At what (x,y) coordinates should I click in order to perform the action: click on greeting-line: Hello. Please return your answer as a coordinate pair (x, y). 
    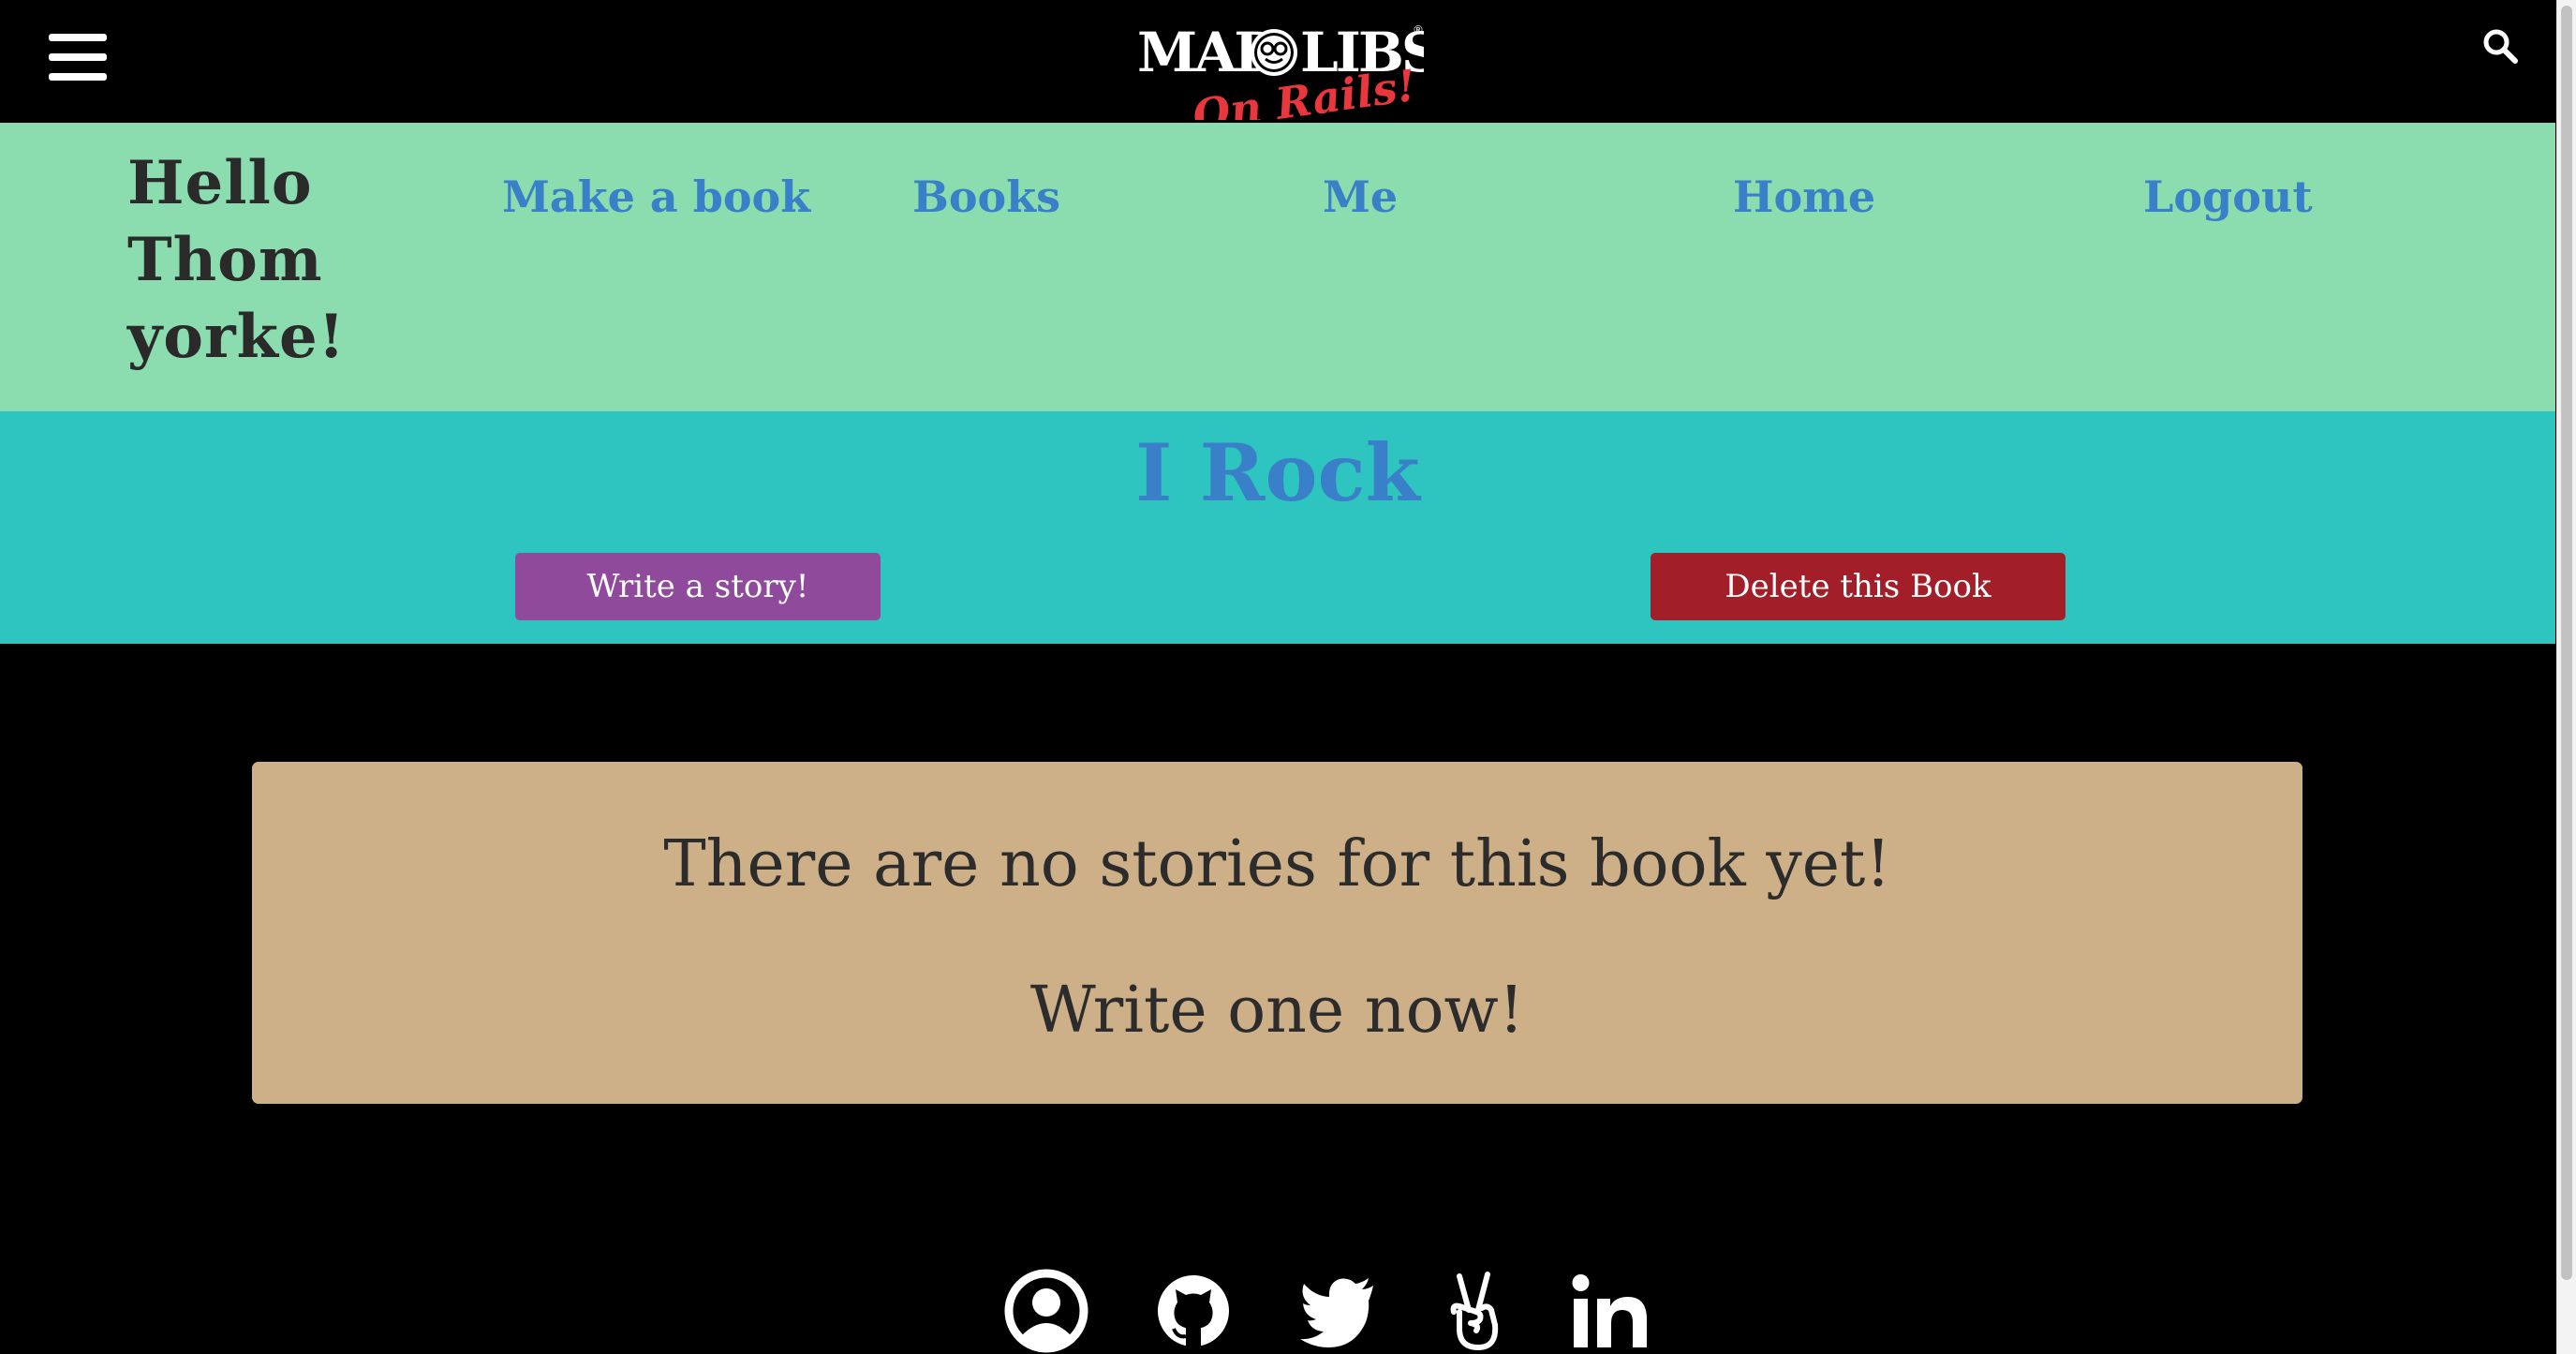
    Looking at the image, I should click on (220, 183).